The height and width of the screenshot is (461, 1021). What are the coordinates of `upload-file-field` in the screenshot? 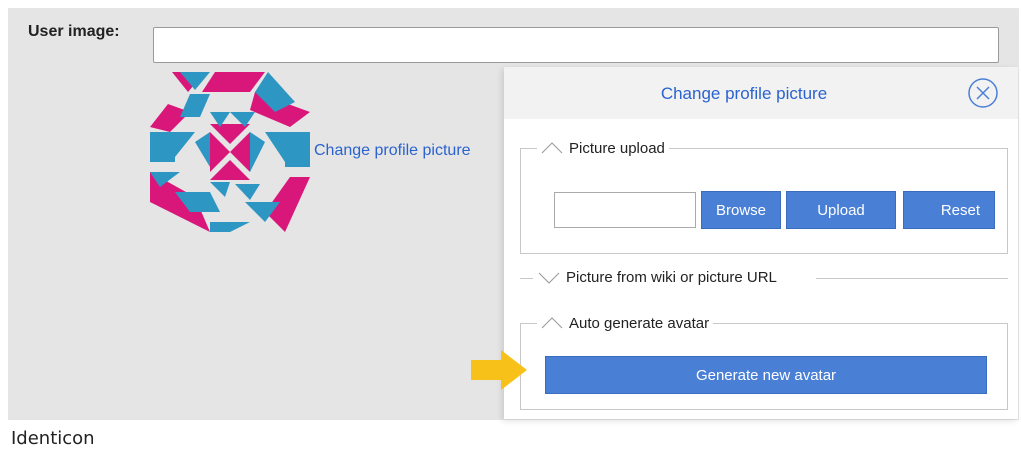 It's located at (625, 210).